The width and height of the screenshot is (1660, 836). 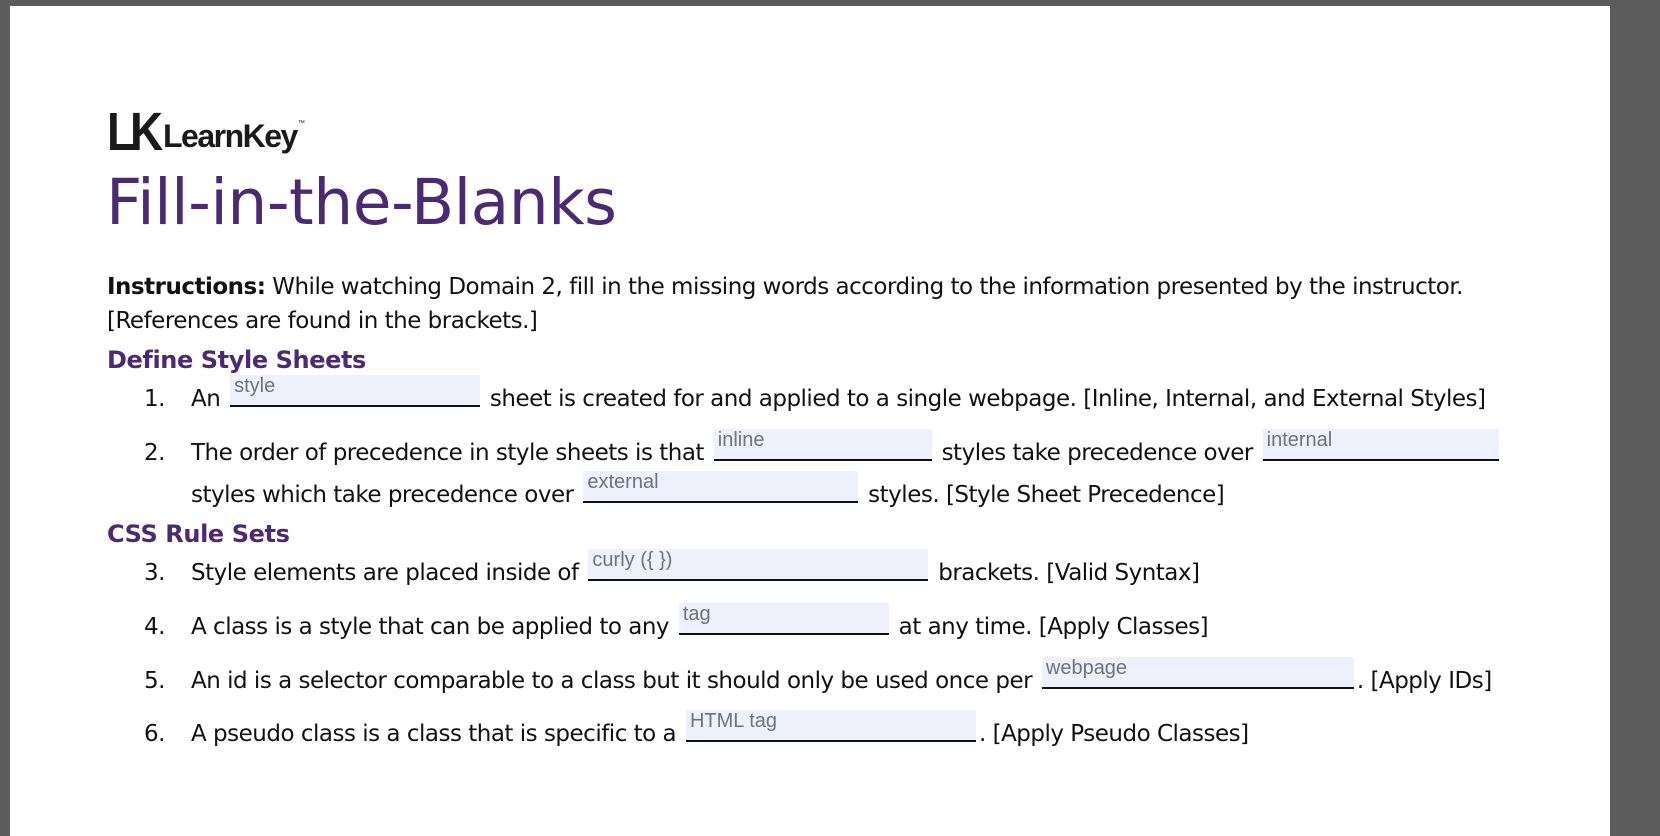 I want to click on question-text: . [Apply Pseudo Classes], so click(x=1113, y=734).